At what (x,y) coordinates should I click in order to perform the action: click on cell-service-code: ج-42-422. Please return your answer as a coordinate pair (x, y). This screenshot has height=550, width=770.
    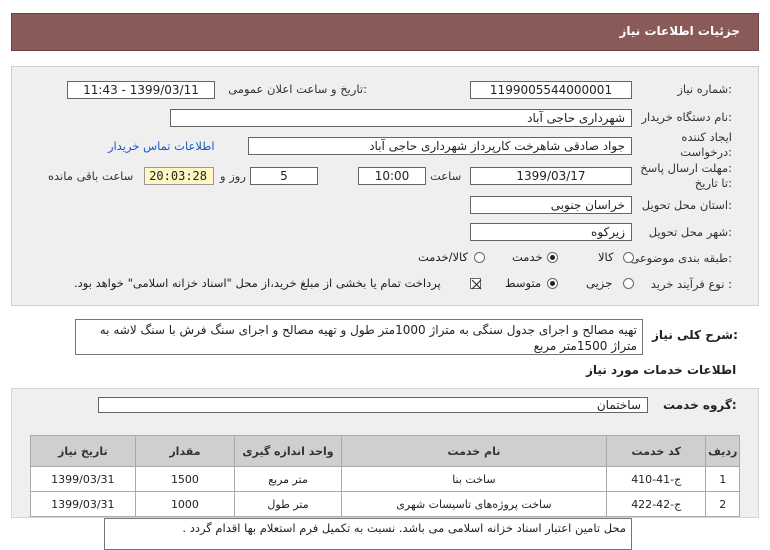
    Looking at the image, I should click on (656, 504).